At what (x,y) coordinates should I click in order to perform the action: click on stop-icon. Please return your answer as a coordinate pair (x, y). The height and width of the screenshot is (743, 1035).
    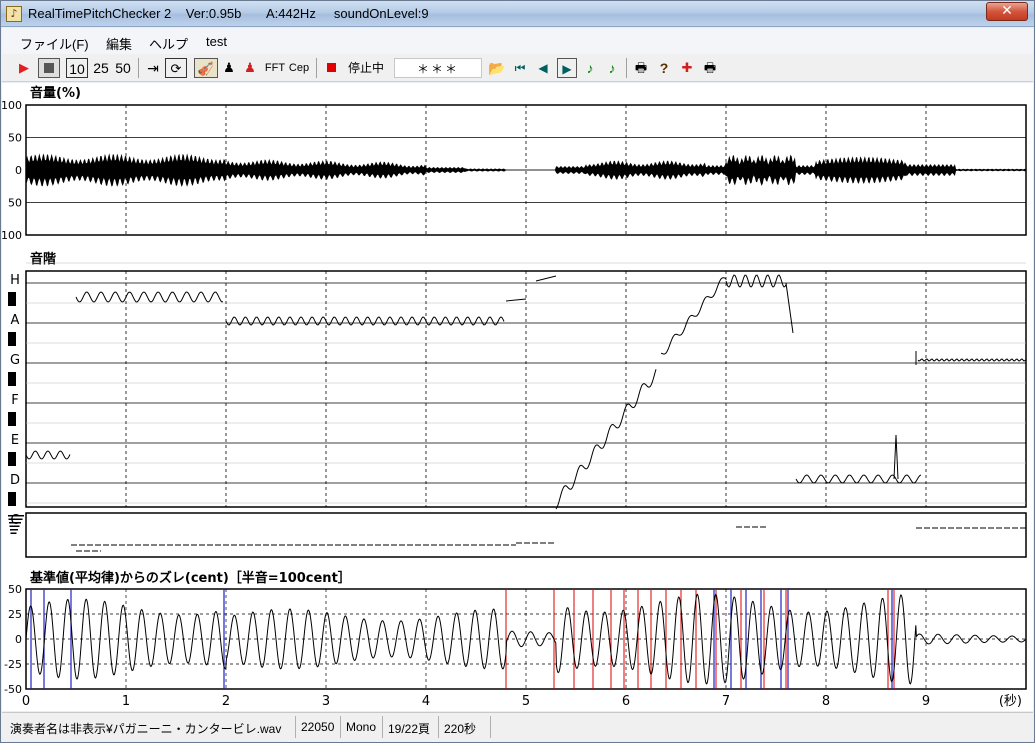
    Looking at the image, I should click on (49, 68).